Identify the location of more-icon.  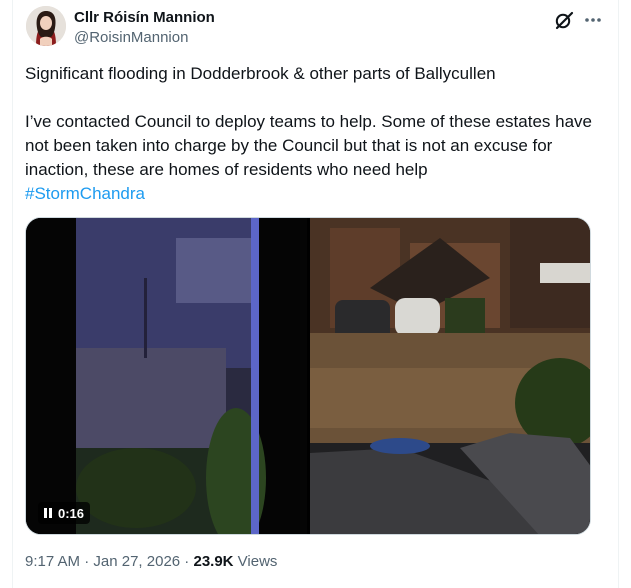
(593, 20).